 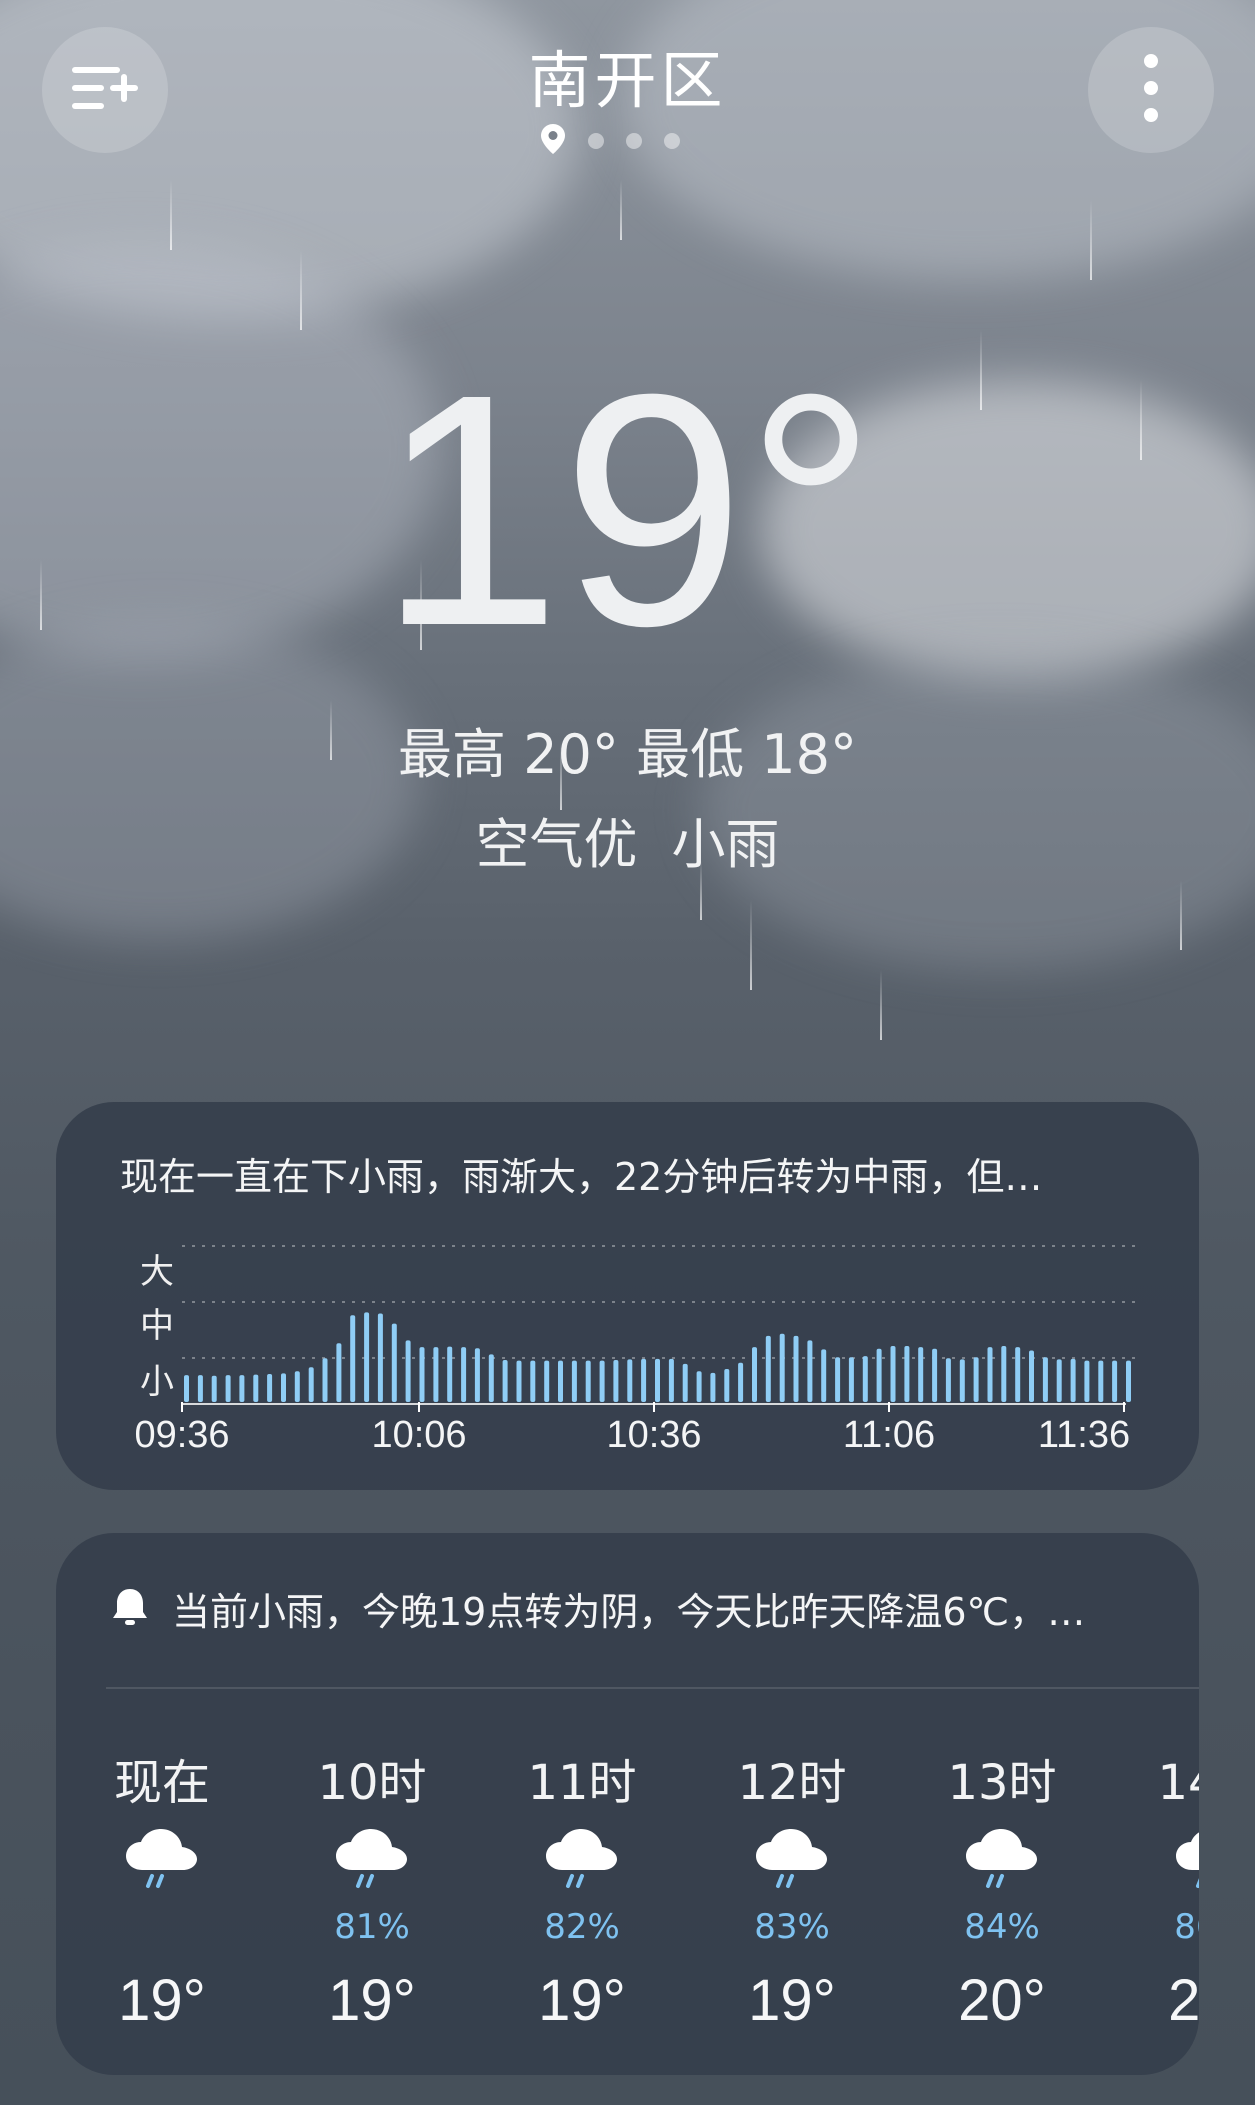 I want to click on hour-column: 10时 81% 19°, so click(x=372, y=1888).